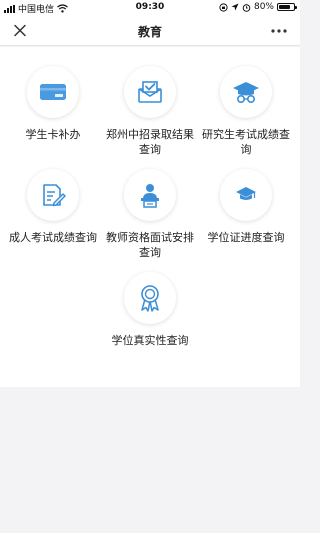  I want to click on navigation-bar: 教育, so click(150, 31).